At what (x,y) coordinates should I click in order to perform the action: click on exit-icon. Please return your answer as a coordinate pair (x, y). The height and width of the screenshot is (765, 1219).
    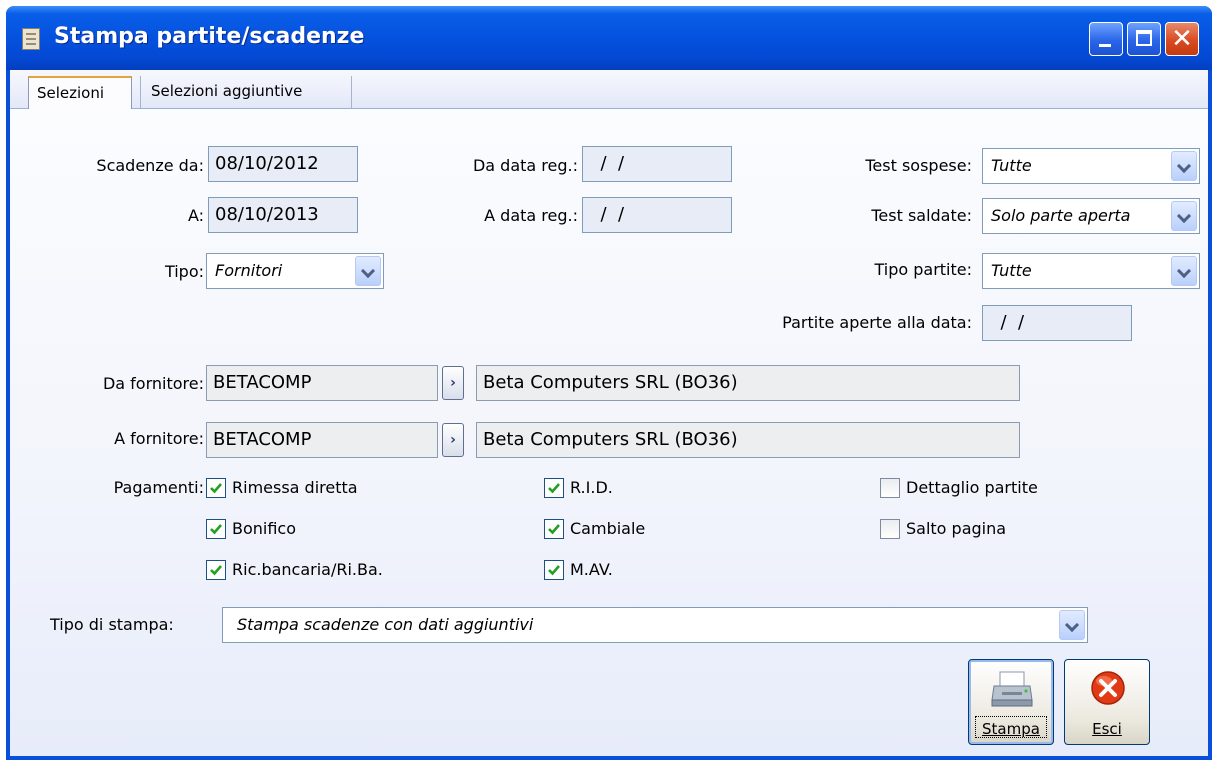
    Looking at the image, I should click on (1108, 688).